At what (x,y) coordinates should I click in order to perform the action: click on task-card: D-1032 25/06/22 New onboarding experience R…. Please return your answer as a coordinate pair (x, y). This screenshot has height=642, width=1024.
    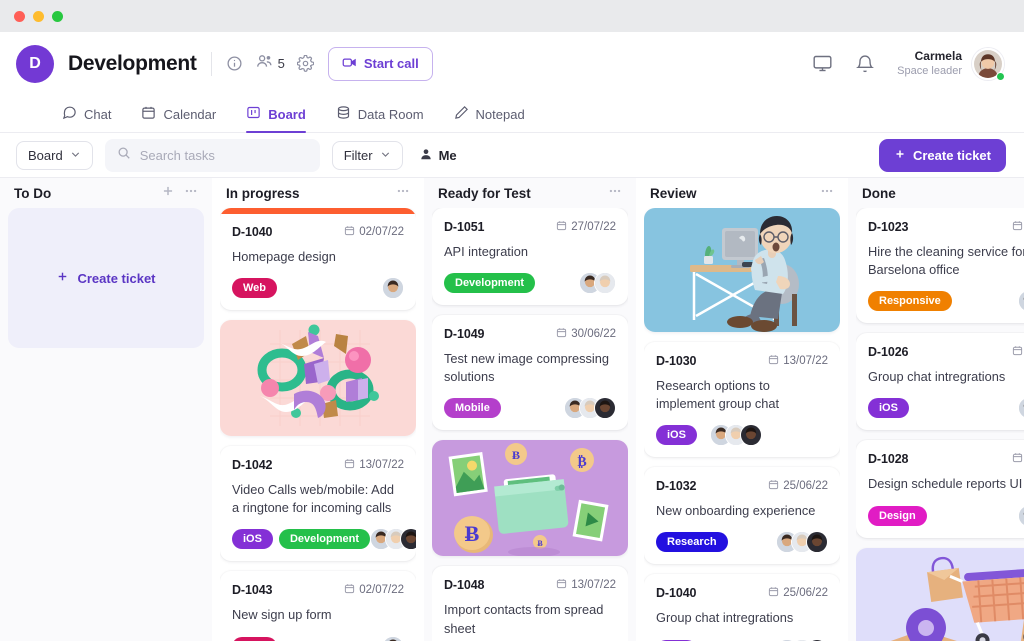
    Looking at the image, I should click on (742, 516).